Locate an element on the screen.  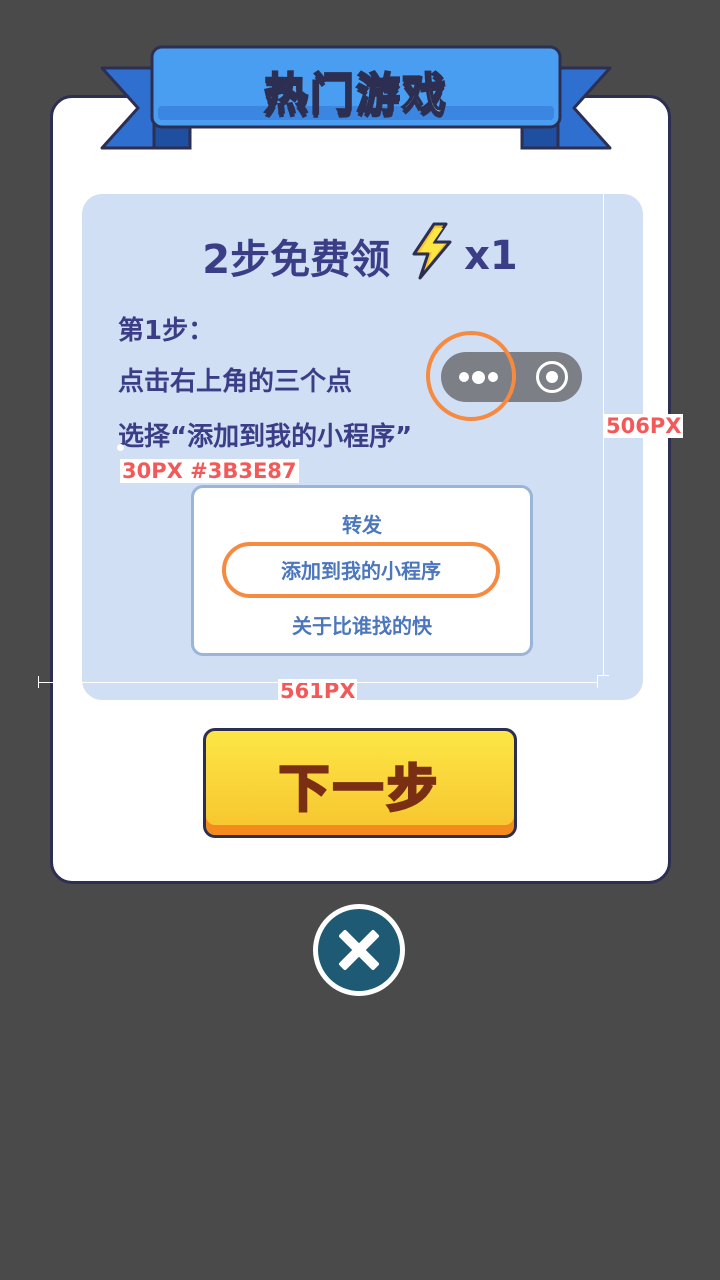
menu-item-add-to-my-miniprogram: 添加到我的小程序 is located at coordinates (361, 570).